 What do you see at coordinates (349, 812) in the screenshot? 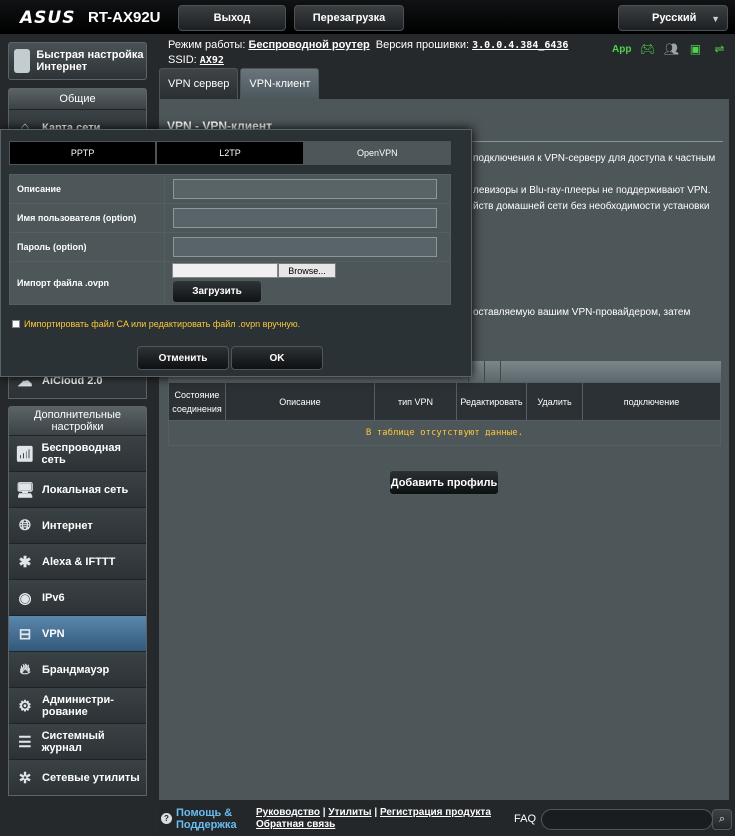
I see `utility-link: Утилиты` at bounding box center [349, 812].